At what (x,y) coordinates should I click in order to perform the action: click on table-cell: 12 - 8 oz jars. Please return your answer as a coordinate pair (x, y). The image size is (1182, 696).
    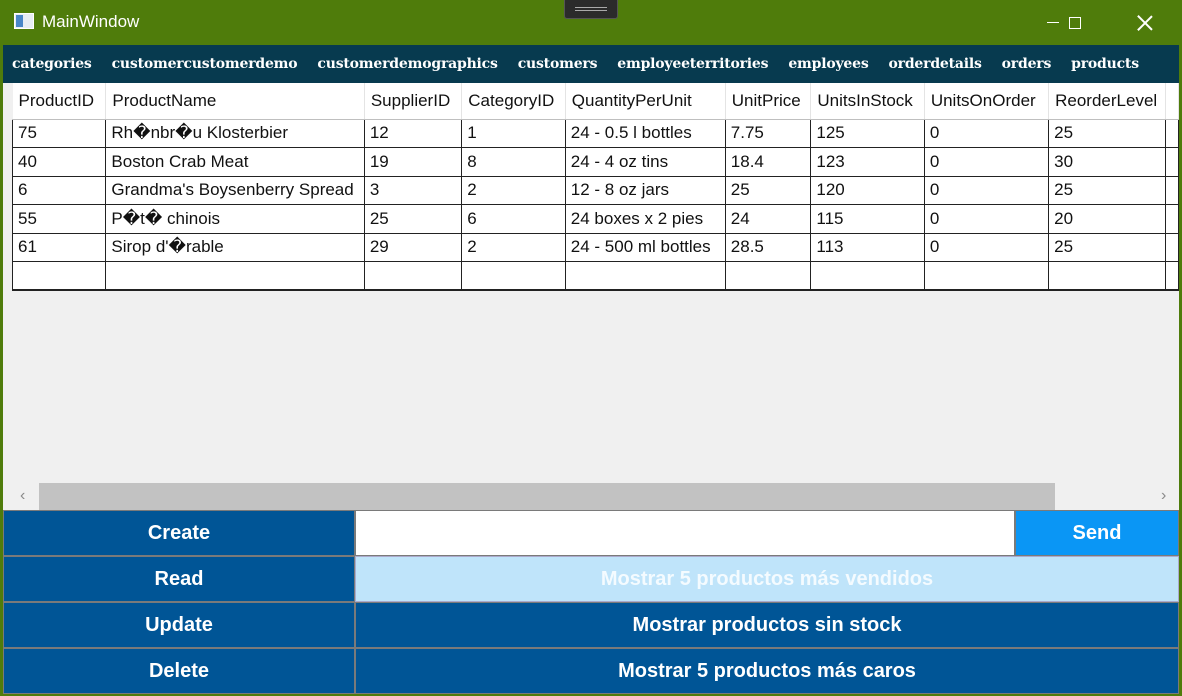
    Looking at the image, I should click on (645, 190).